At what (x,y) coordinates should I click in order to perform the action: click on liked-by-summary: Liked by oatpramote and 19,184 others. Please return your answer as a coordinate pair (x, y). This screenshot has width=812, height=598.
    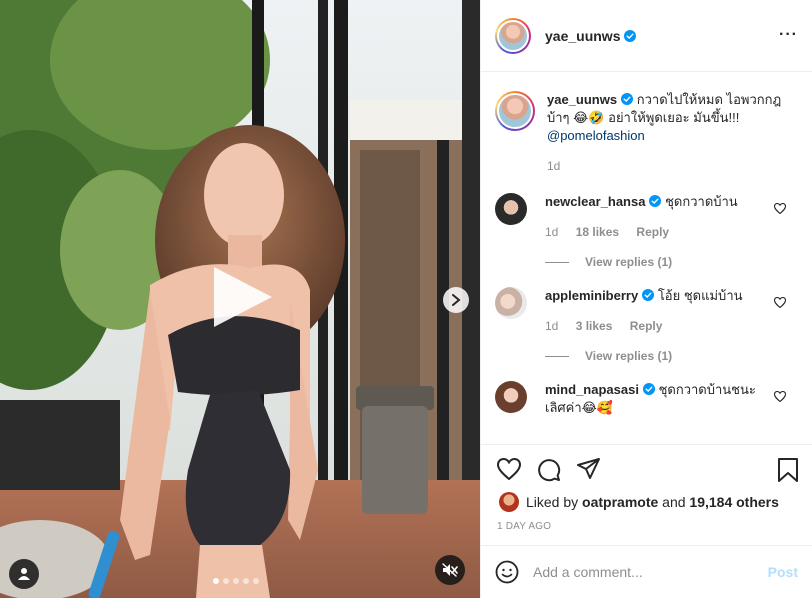
    Looking at the image, I should click on (639, 502).